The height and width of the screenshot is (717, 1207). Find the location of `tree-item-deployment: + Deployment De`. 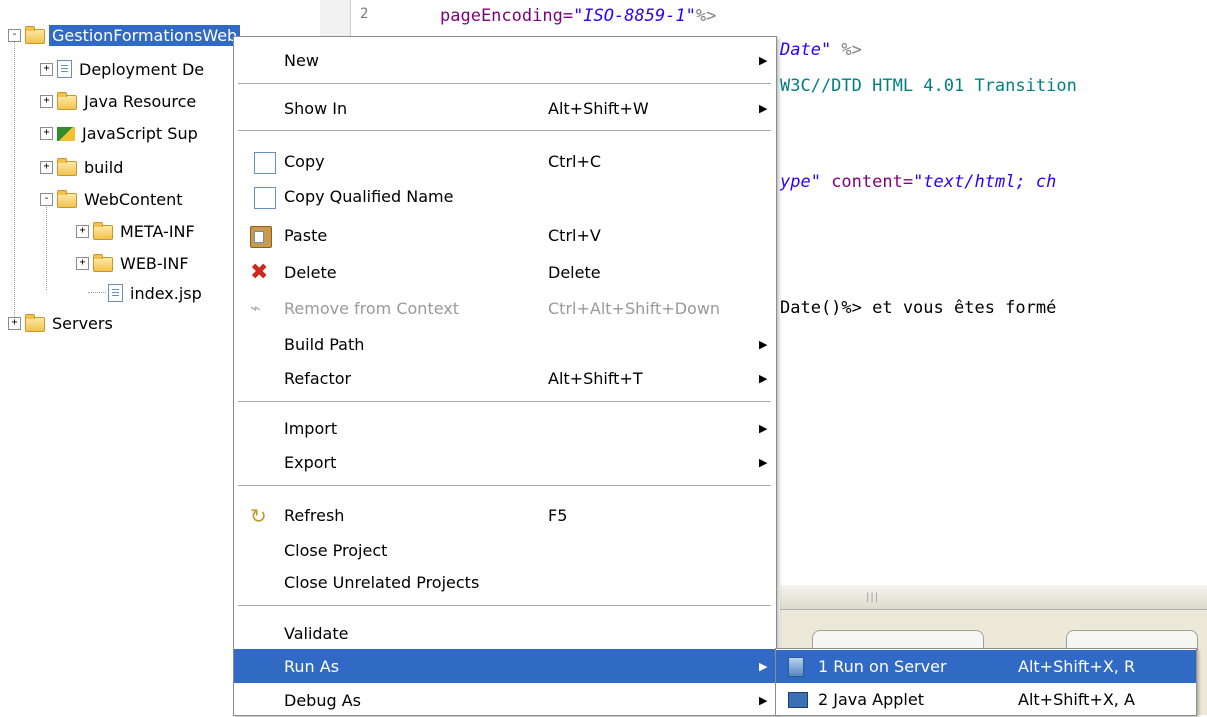

tree-item-deployment: + Deployment De is located at coordinates (123, 69).